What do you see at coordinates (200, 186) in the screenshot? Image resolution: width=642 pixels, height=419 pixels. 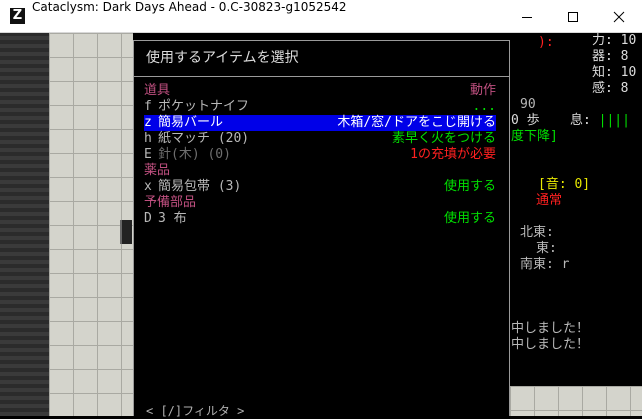 I see `item-name: 簡易包帯 (3)` at bounding box center [200, 186].